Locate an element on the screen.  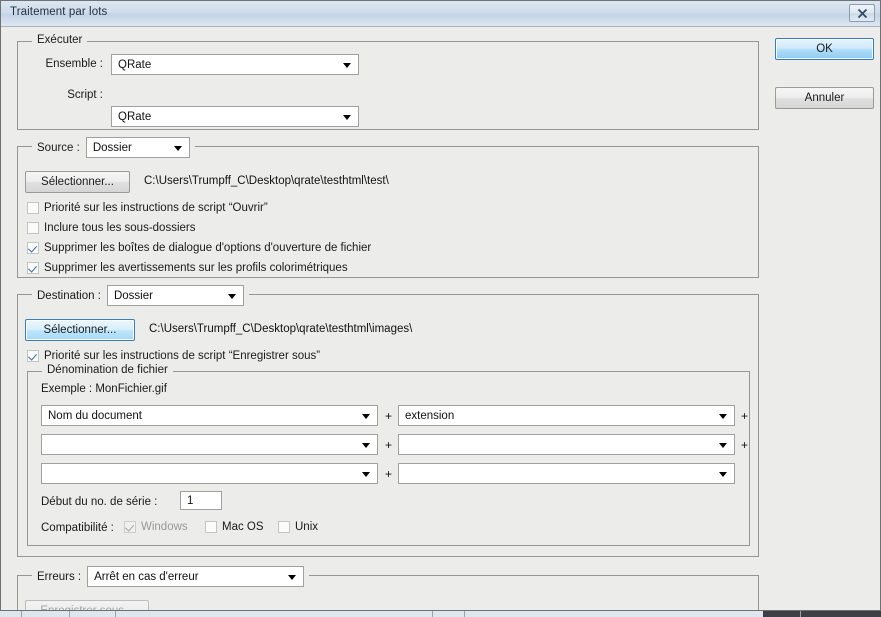
title-bar: Traitement par lots is located at coordinates (440, 14).